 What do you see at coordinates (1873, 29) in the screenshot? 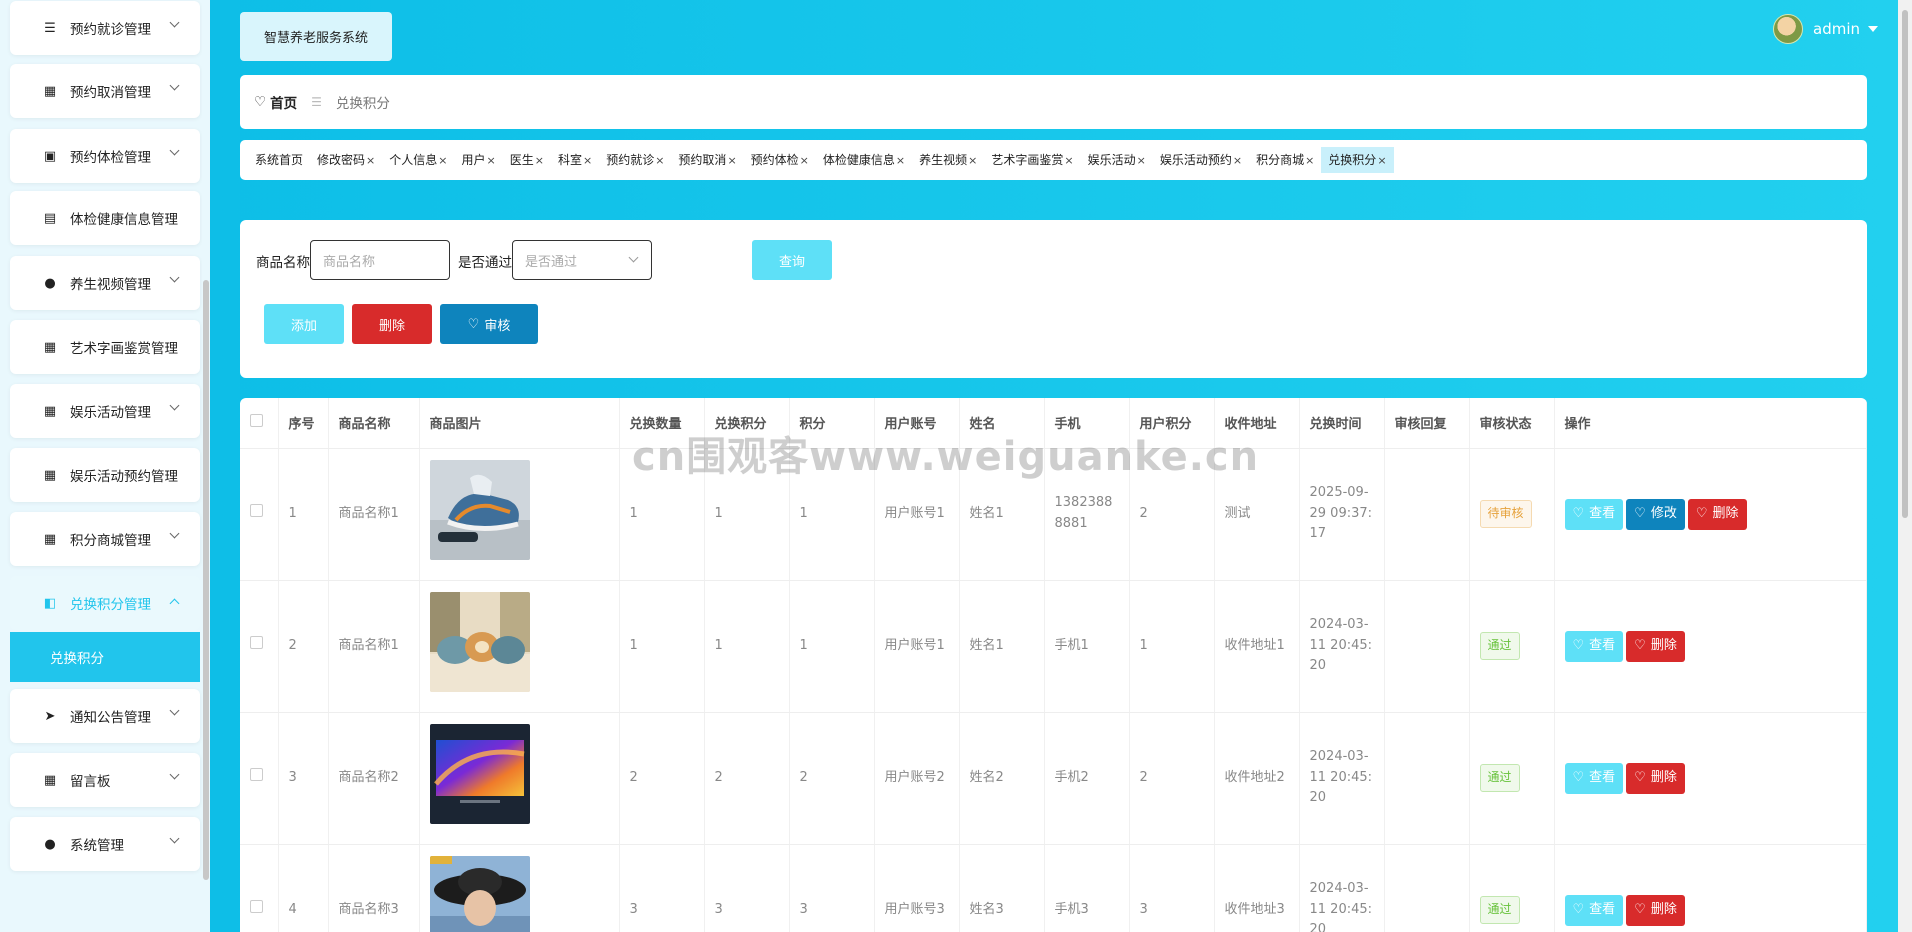
I see `caret-down-icon` at bounding box center [1873, 29].